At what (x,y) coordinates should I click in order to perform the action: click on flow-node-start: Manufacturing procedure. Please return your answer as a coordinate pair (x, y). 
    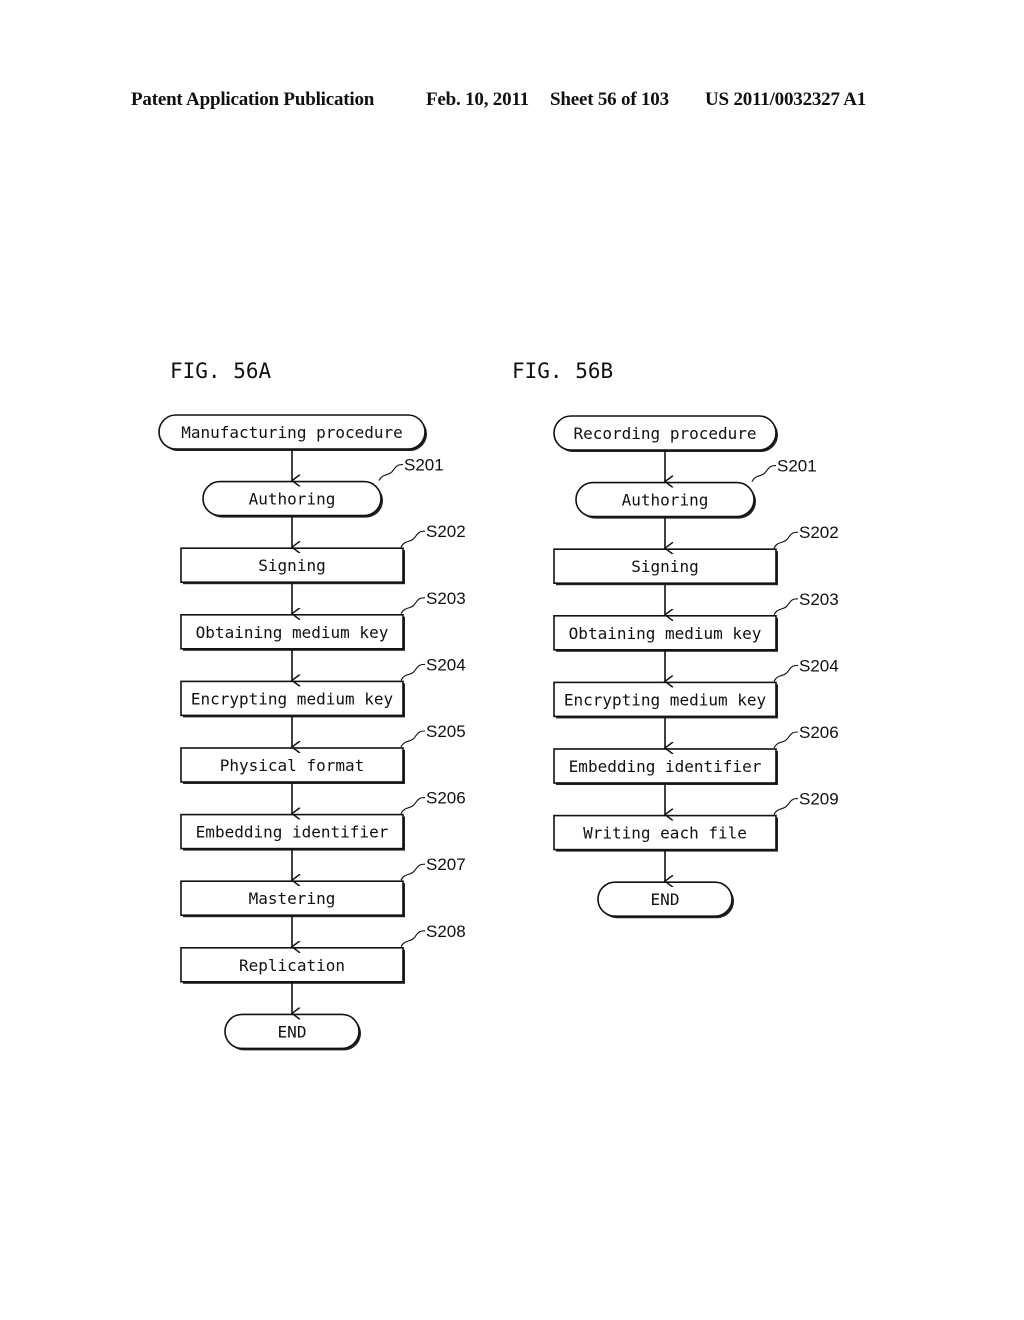
    Looking at the image, I should click on (292, 432).